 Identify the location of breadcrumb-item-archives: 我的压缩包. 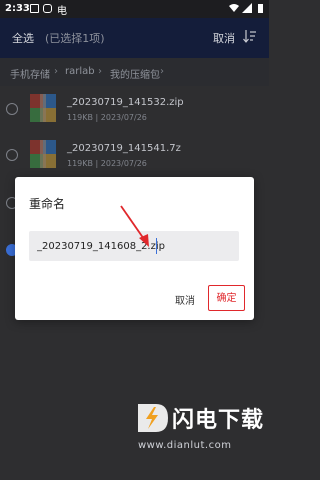
(135, 73).